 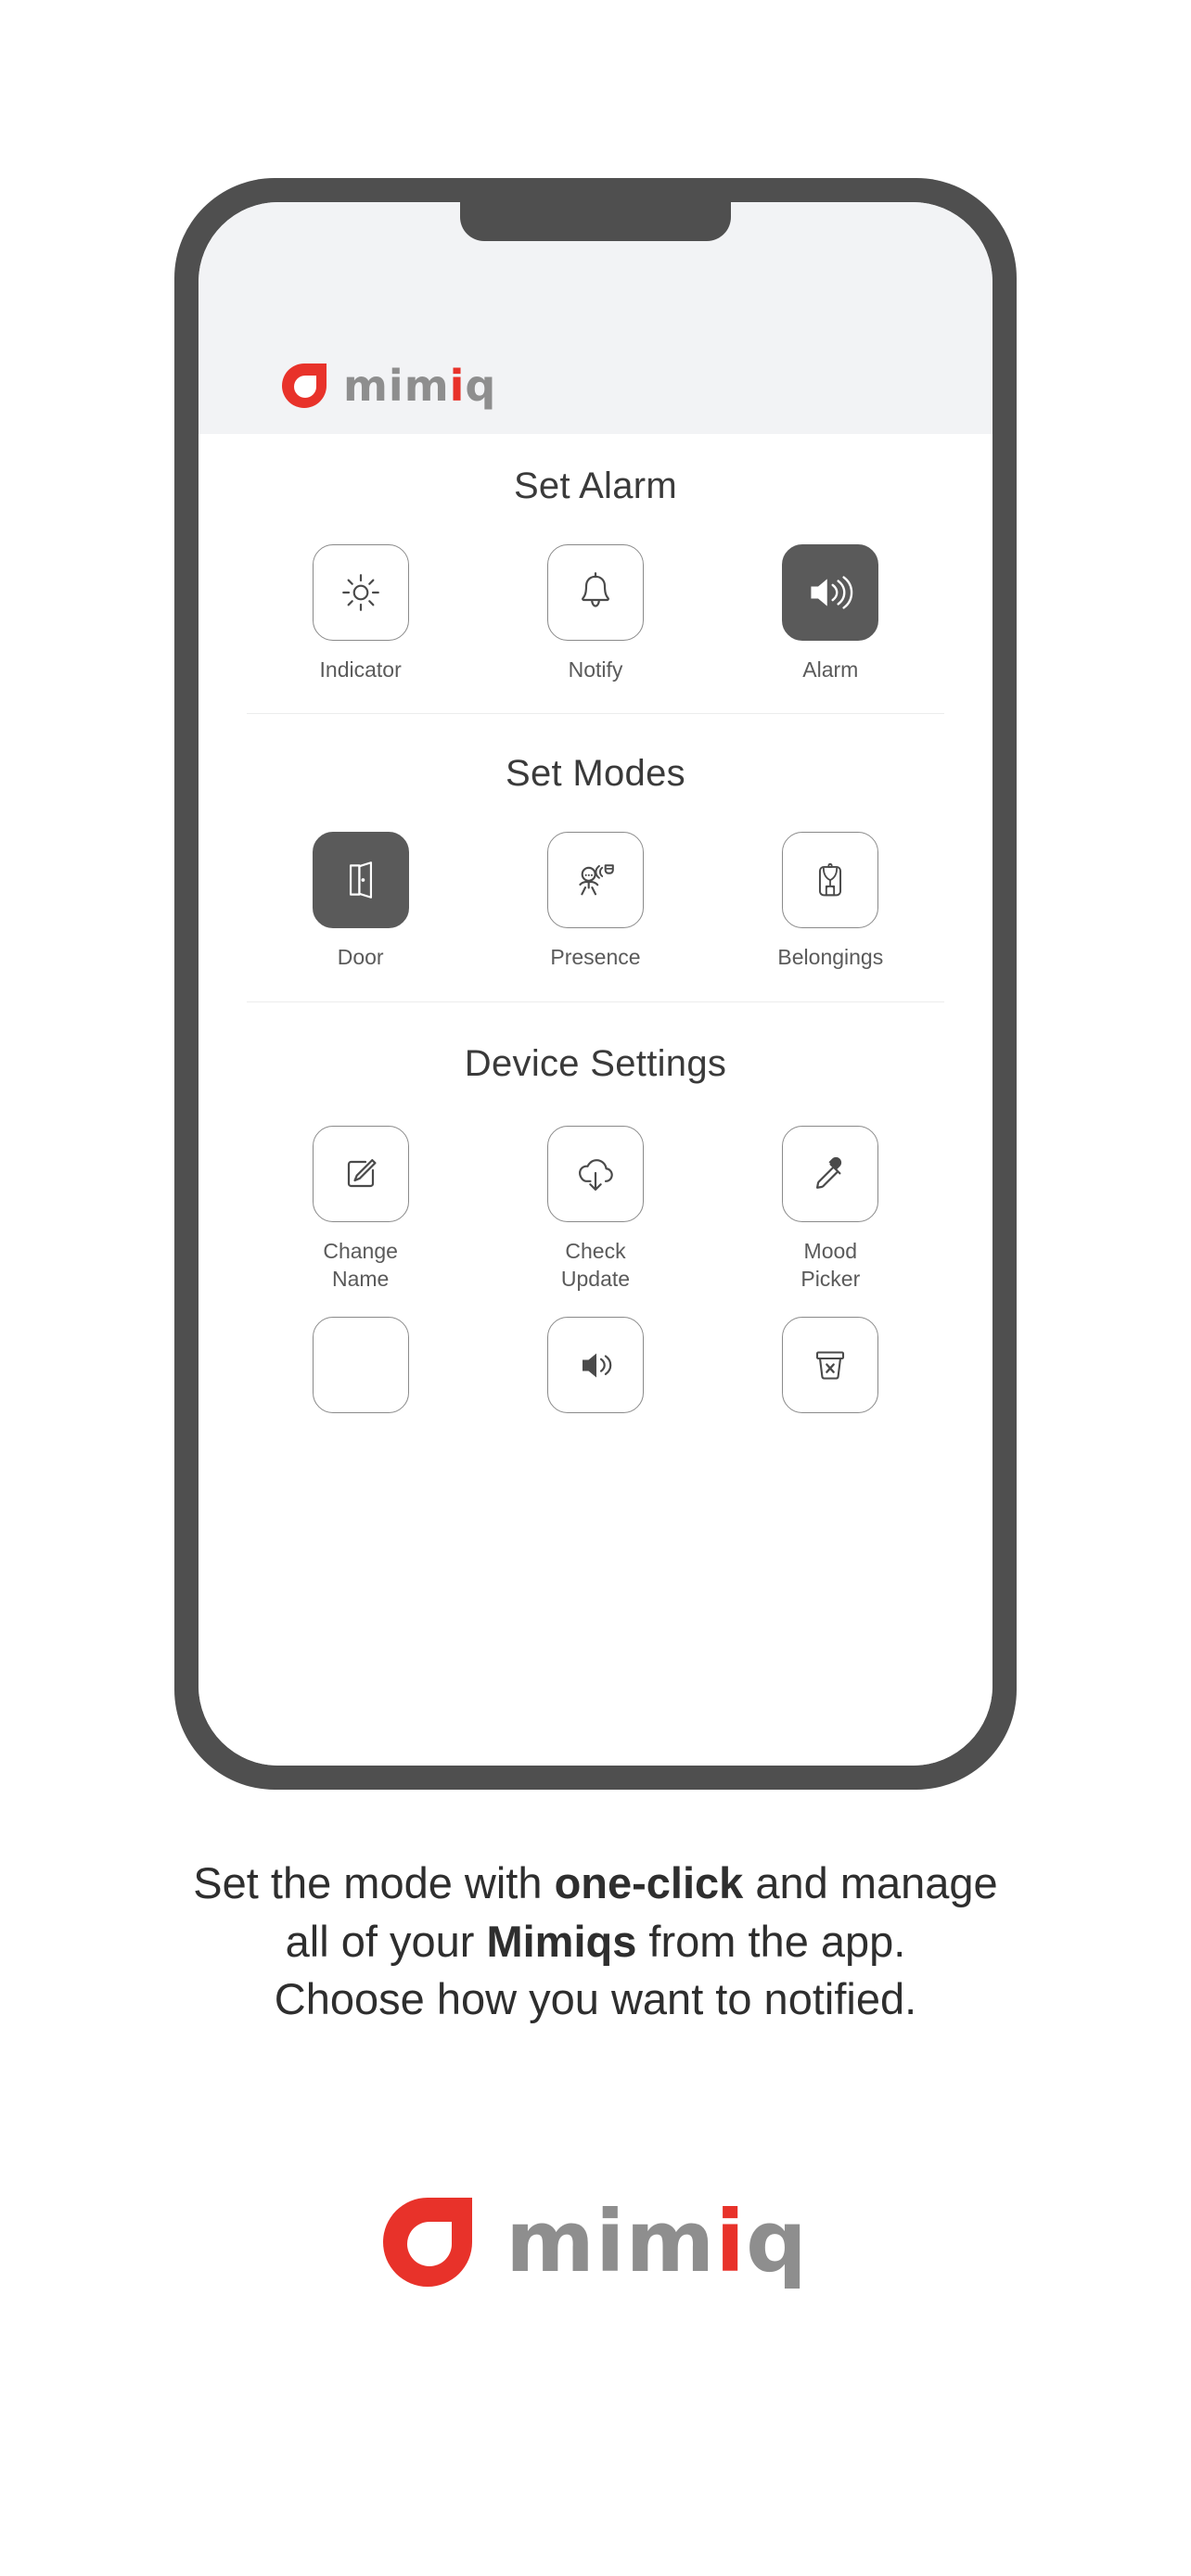 I want to click on tile-change-name: Change Name, so click(x=361, y=1210).